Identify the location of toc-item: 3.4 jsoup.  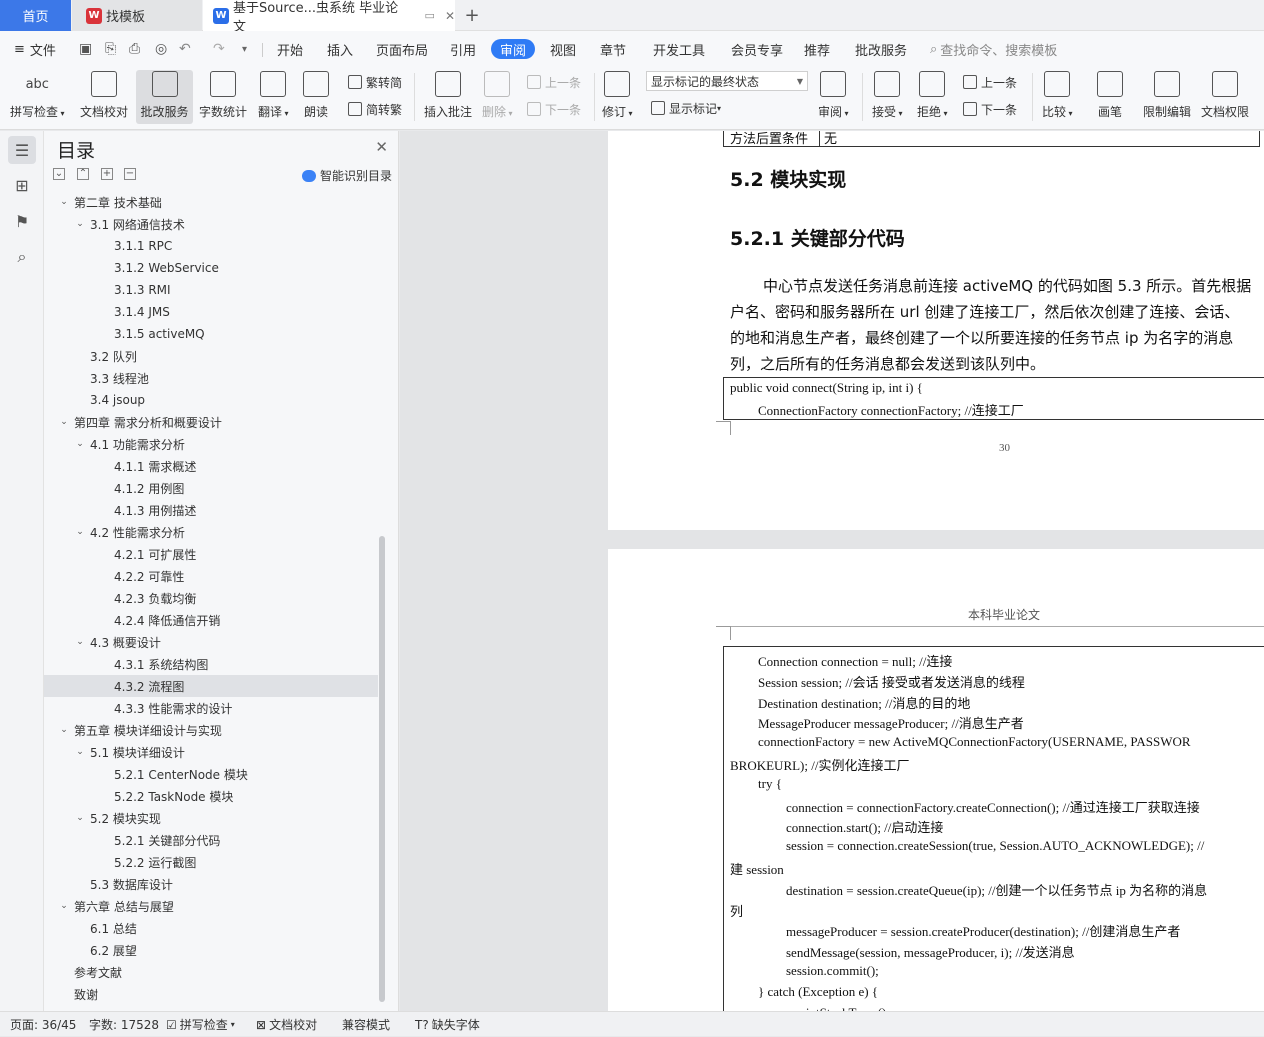
(211, 400).